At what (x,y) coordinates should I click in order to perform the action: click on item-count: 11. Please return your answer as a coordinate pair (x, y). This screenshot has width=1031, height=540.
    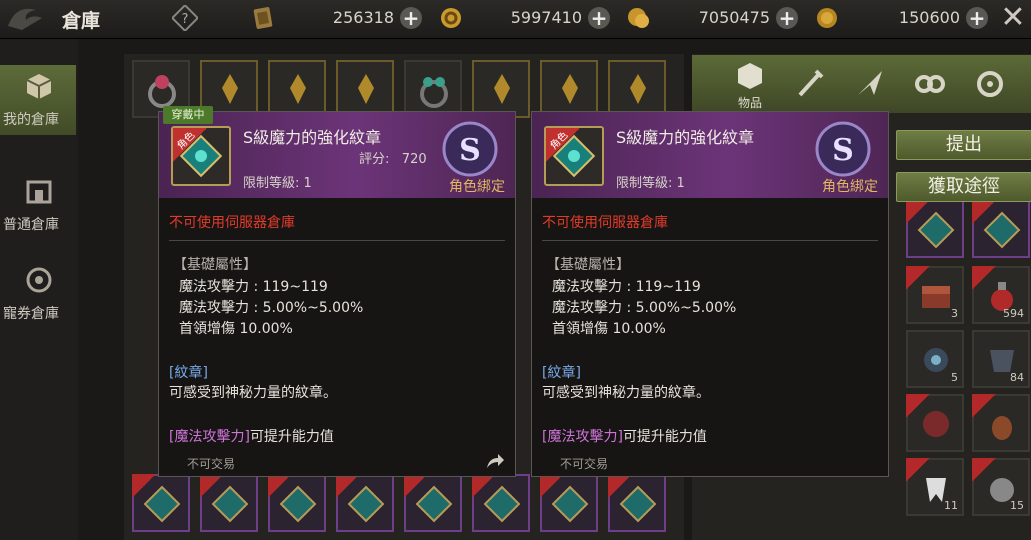
    Looking at the image, I should click on (951, 505).